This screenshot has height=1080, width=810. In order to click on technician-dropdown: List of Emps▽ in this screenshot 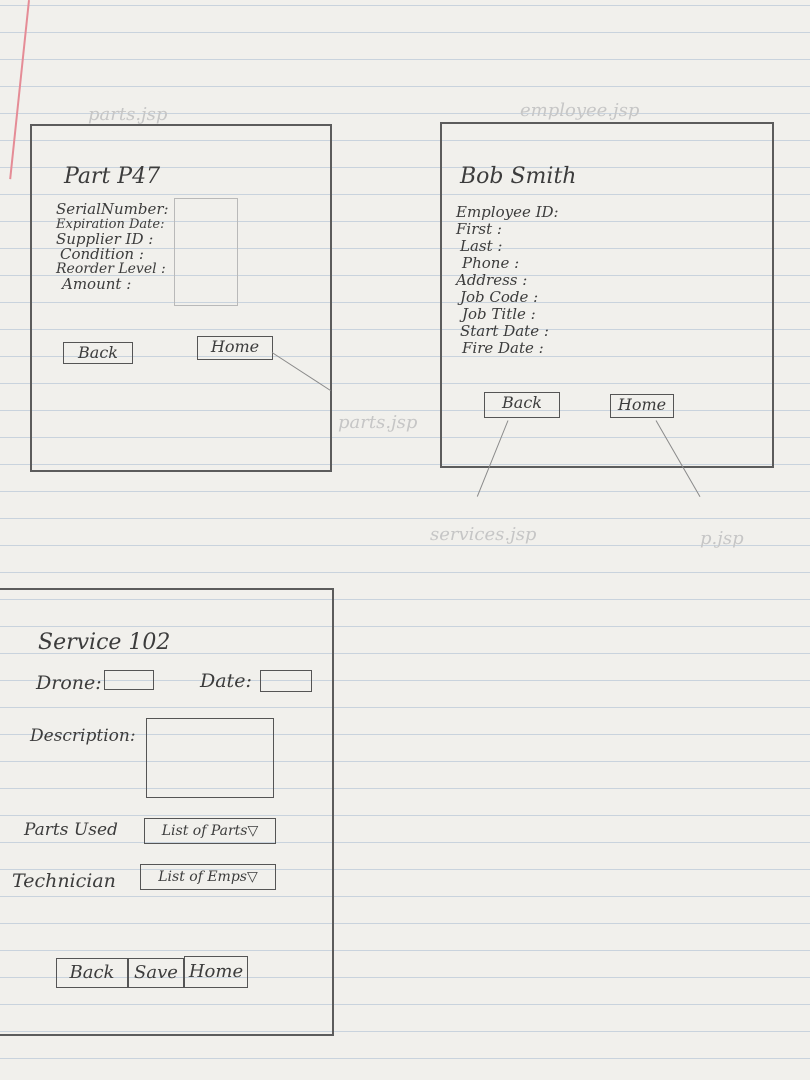, I will do `click(208, 877)`.